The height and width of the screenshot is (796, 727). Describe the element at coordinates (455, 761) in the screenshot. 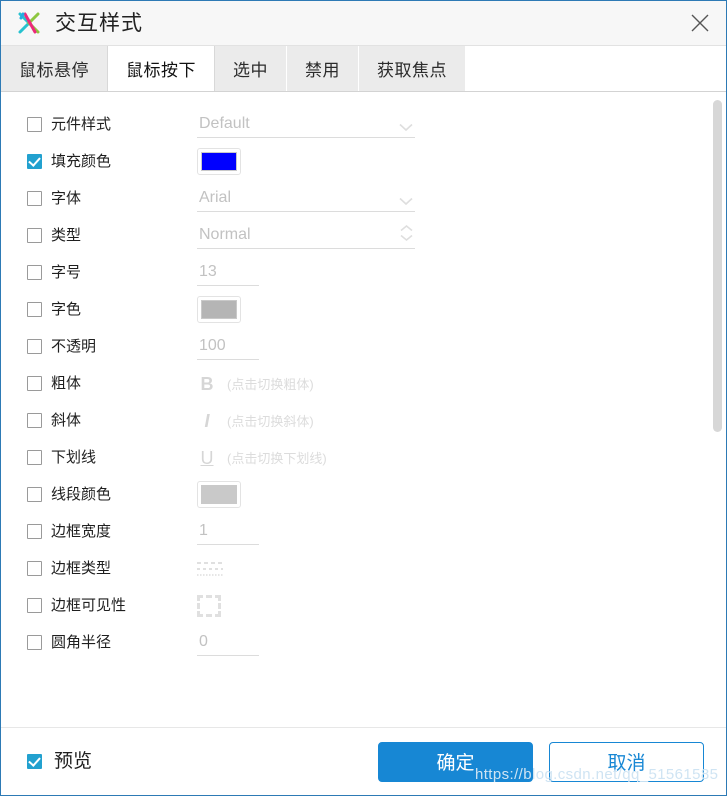

I see `ok-button: 确定` at that location.